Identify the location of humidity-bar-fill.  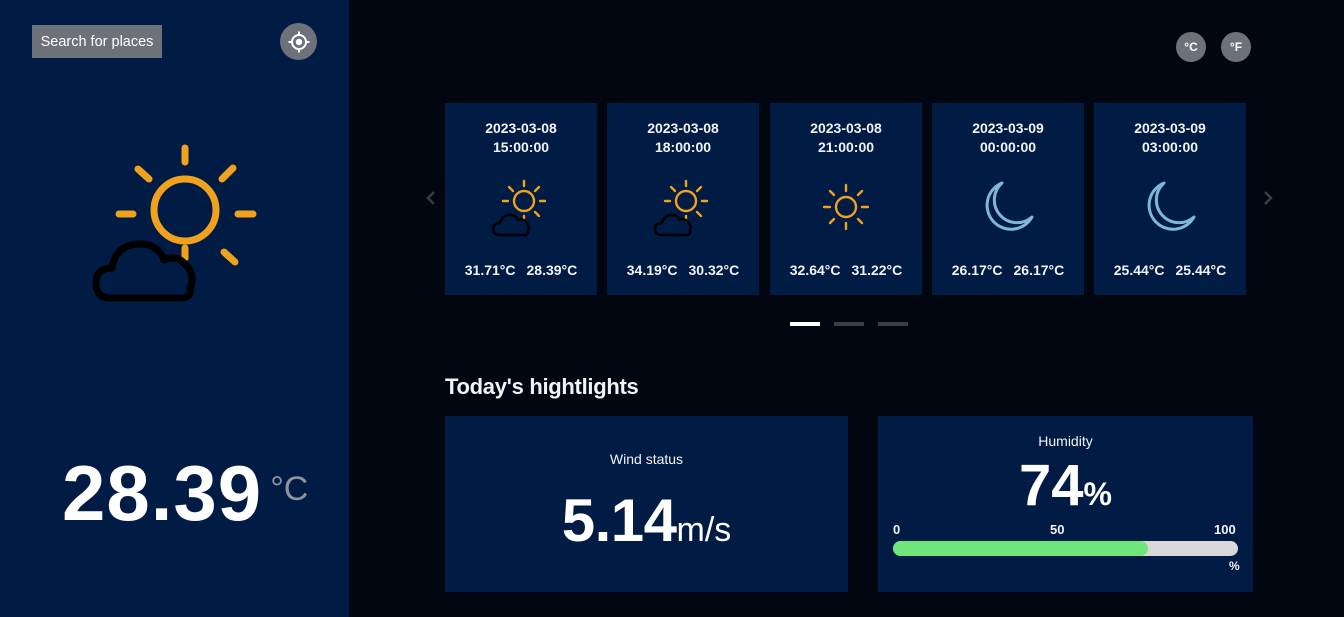
(1021, 548).